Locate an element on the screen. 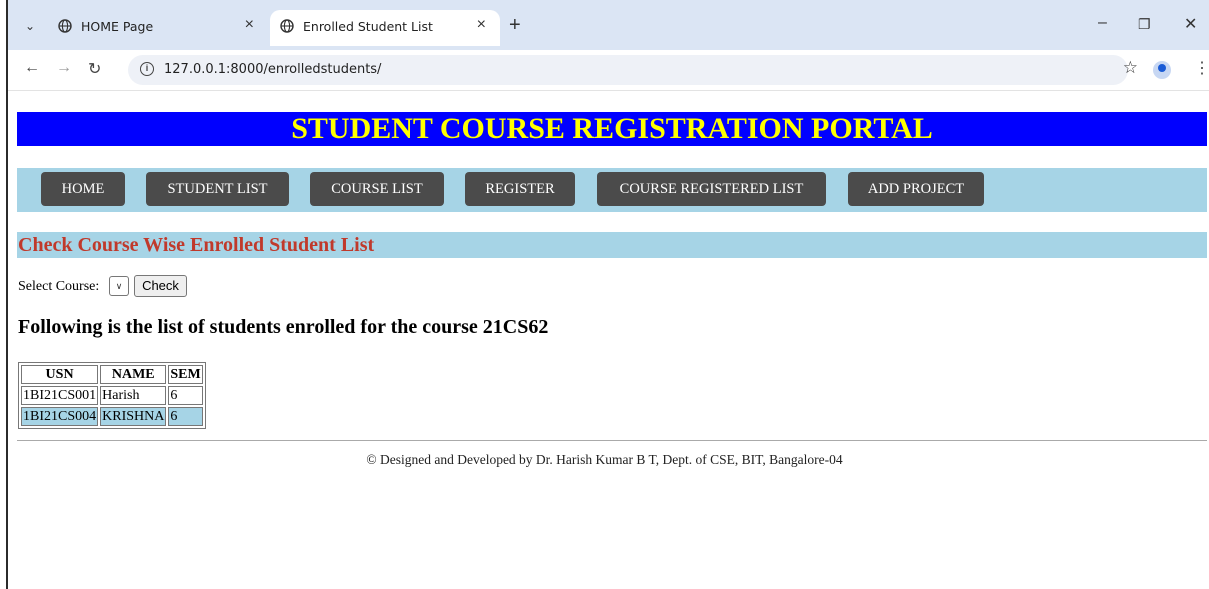 This screenshot has height=589, width=1209. usn-cell: 1BI21CS001 is located at coordinates (60, 395).